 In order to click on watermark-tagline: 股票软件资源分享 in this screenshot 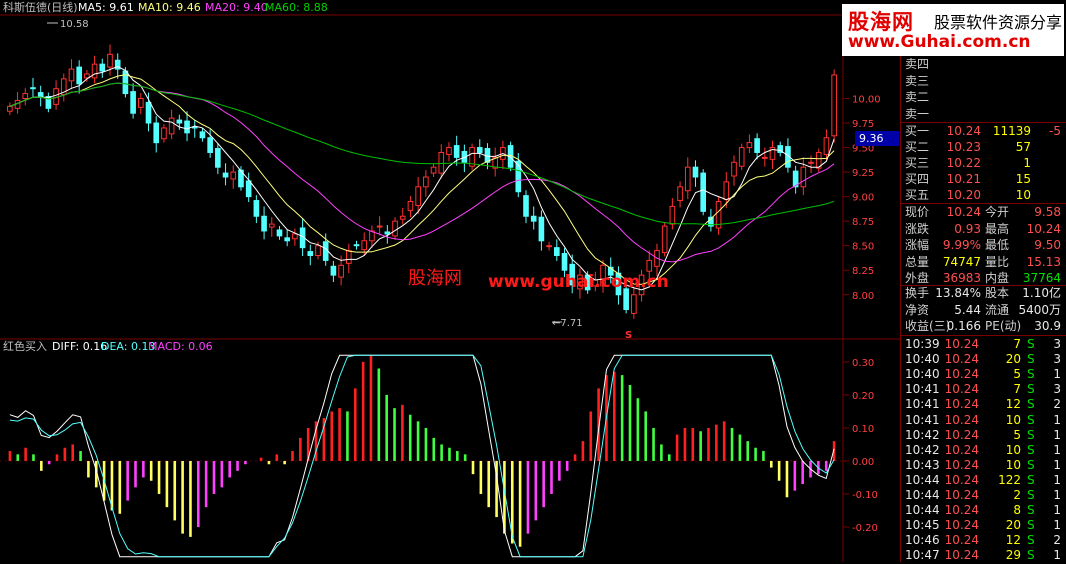, I will do `click(998, 22)`.